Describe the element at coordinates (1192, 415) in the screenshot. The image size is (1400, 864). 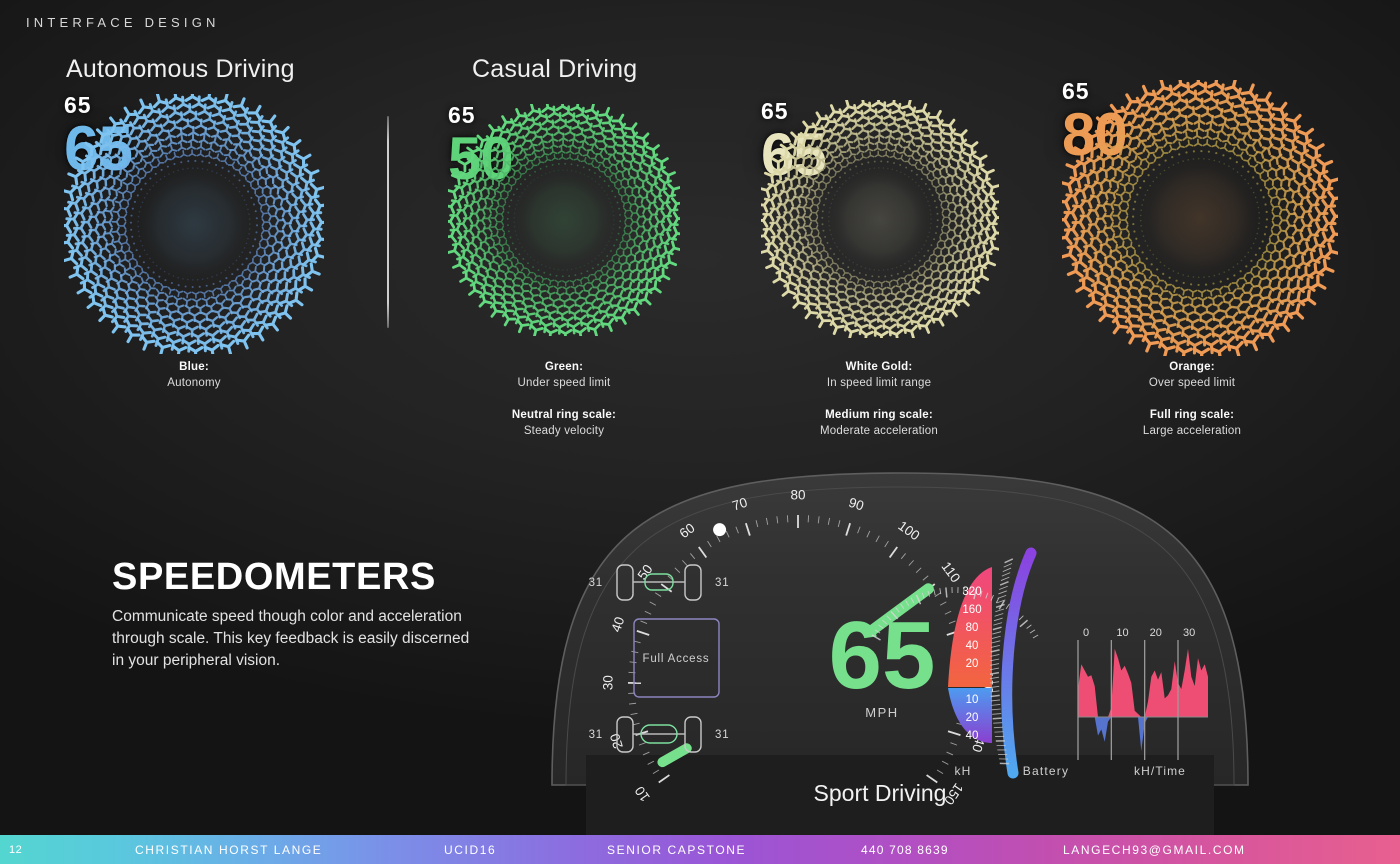
I see `caption-label-scale: Full ring scale:` at that location.